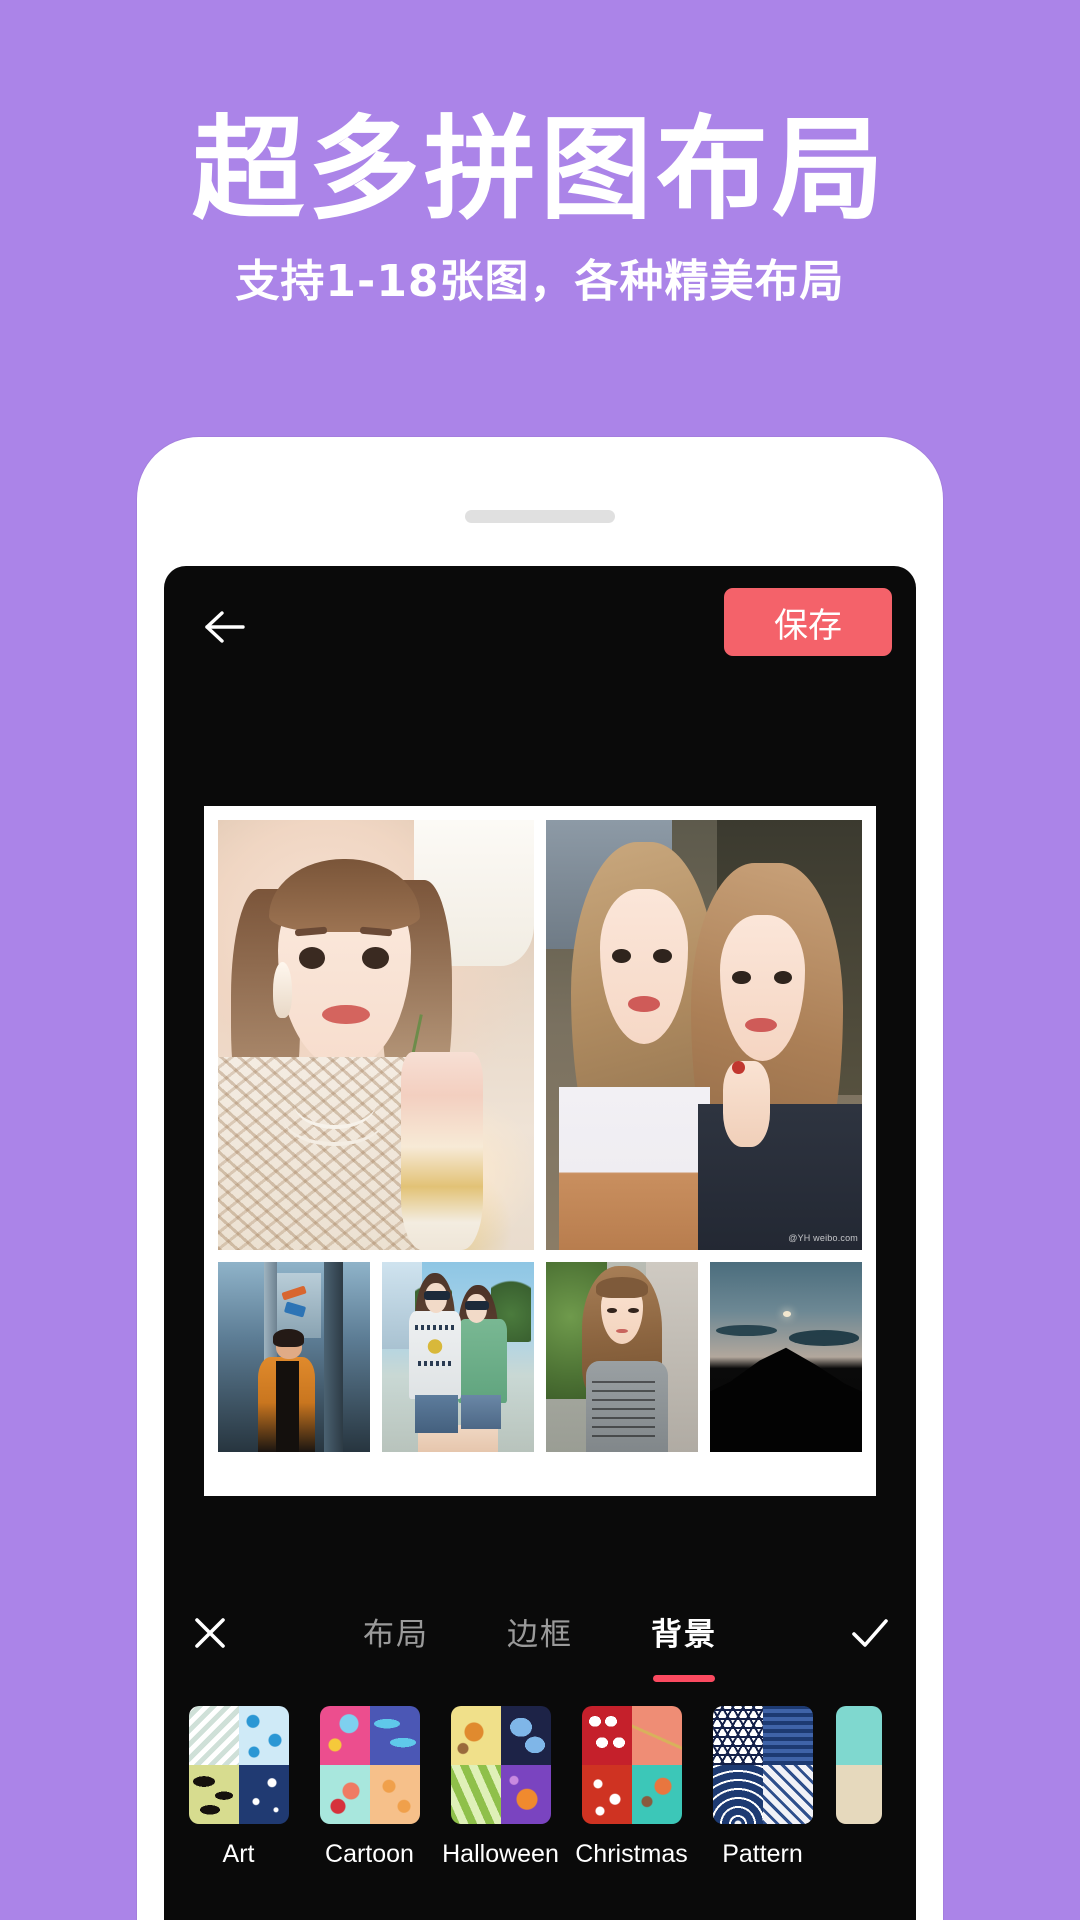 The height and width of the screenshot is (1920, 1080). I want to click on collage-top-row: @YH weibo.com, so click(540, 1035).